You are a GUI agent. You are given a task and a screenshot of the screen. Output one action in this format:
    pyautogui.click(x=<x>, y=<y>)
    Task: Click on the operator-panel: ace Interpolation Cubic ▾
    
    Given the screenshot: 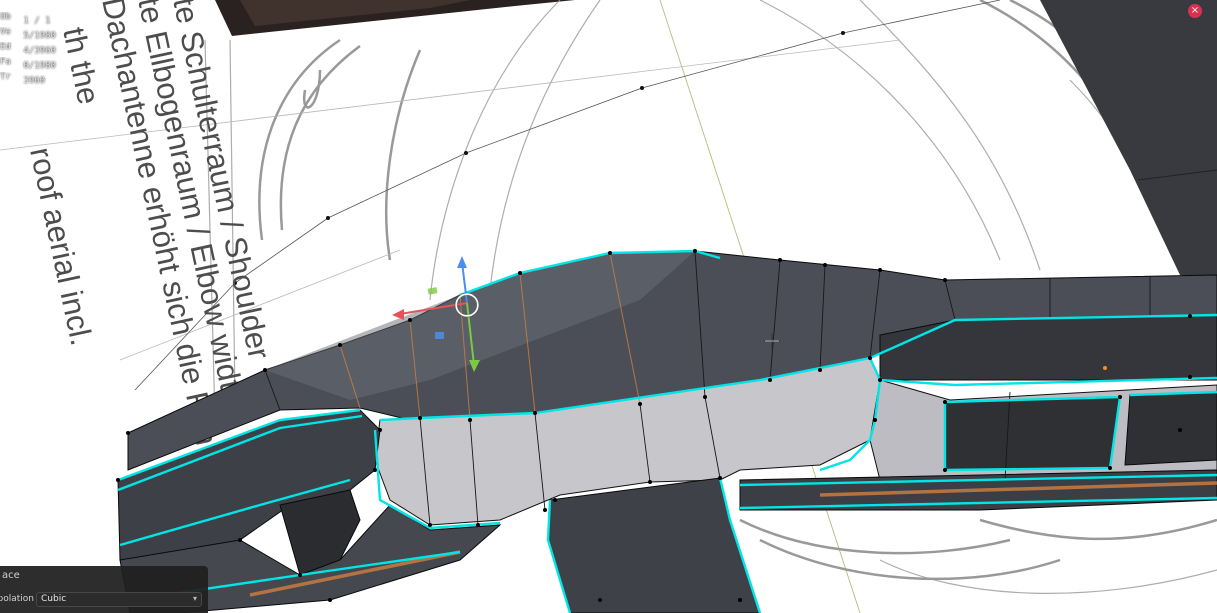 What is the action you would take?
    pyautogui.click(x=104, y=589)
    